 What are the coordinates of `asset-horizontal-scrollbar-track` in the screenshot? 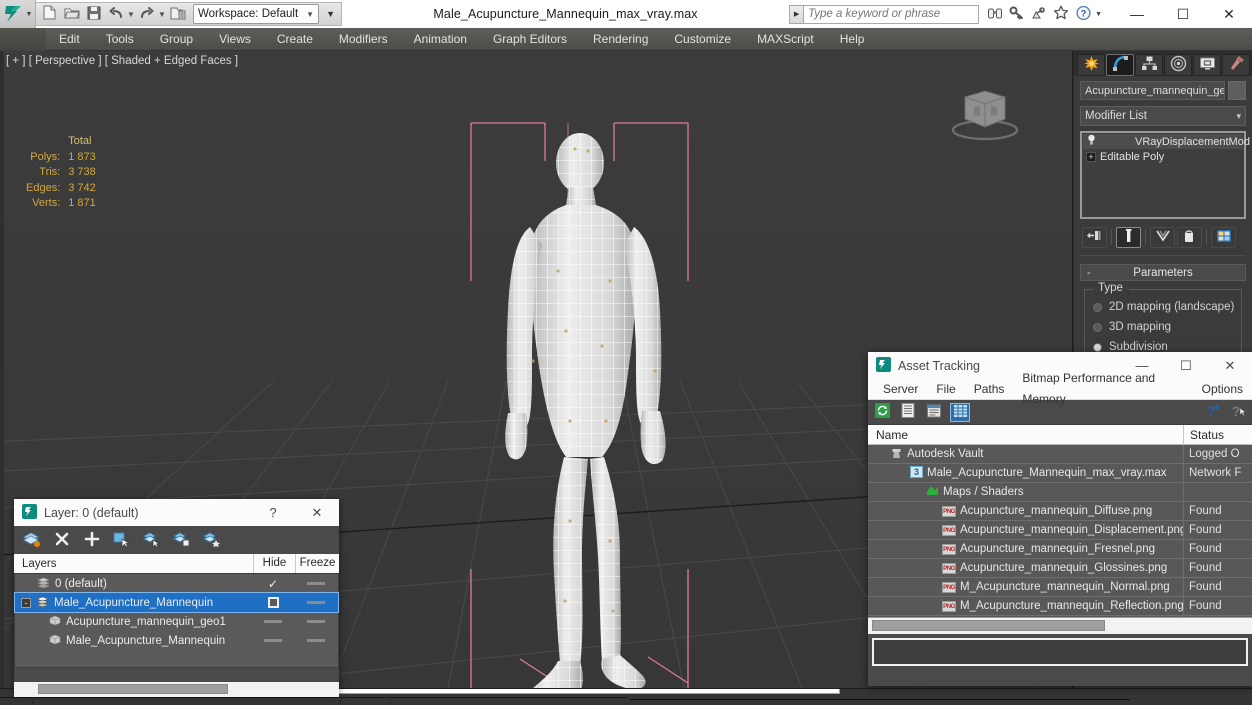 It's located at (1060, 625).